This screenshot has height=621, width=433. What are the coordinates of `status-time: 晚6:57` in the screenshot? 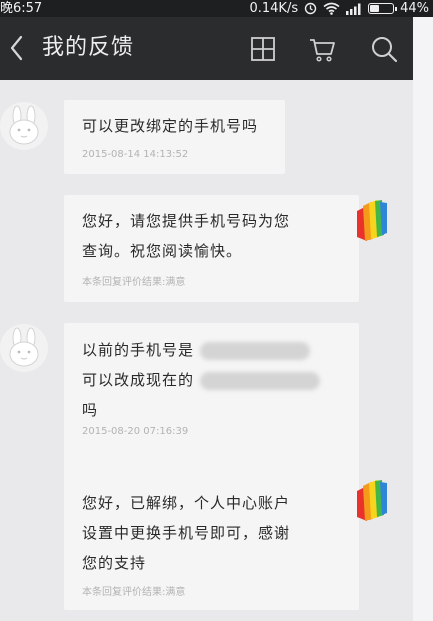 It's located at (21, 8).